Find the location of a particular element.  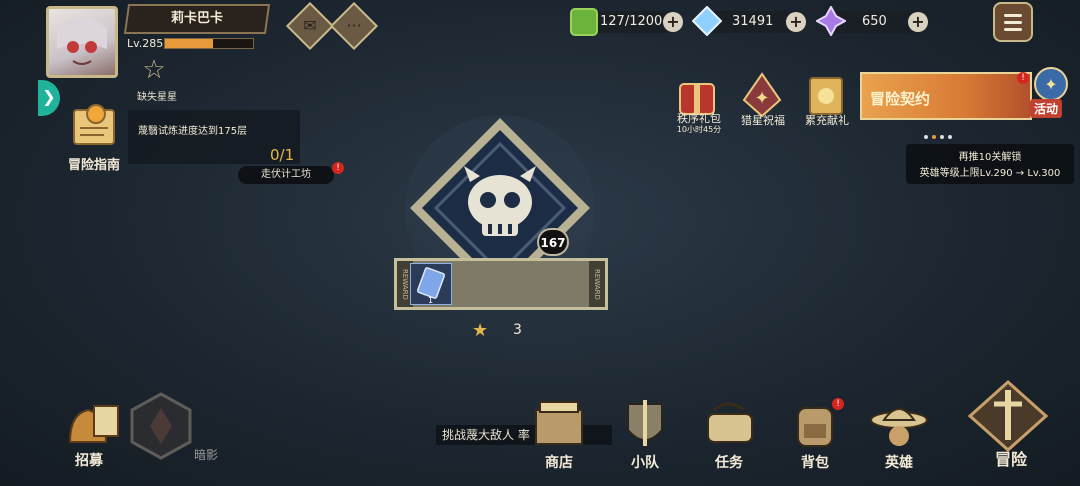

guide-scroll-icon is located at coordinates (96, 126).